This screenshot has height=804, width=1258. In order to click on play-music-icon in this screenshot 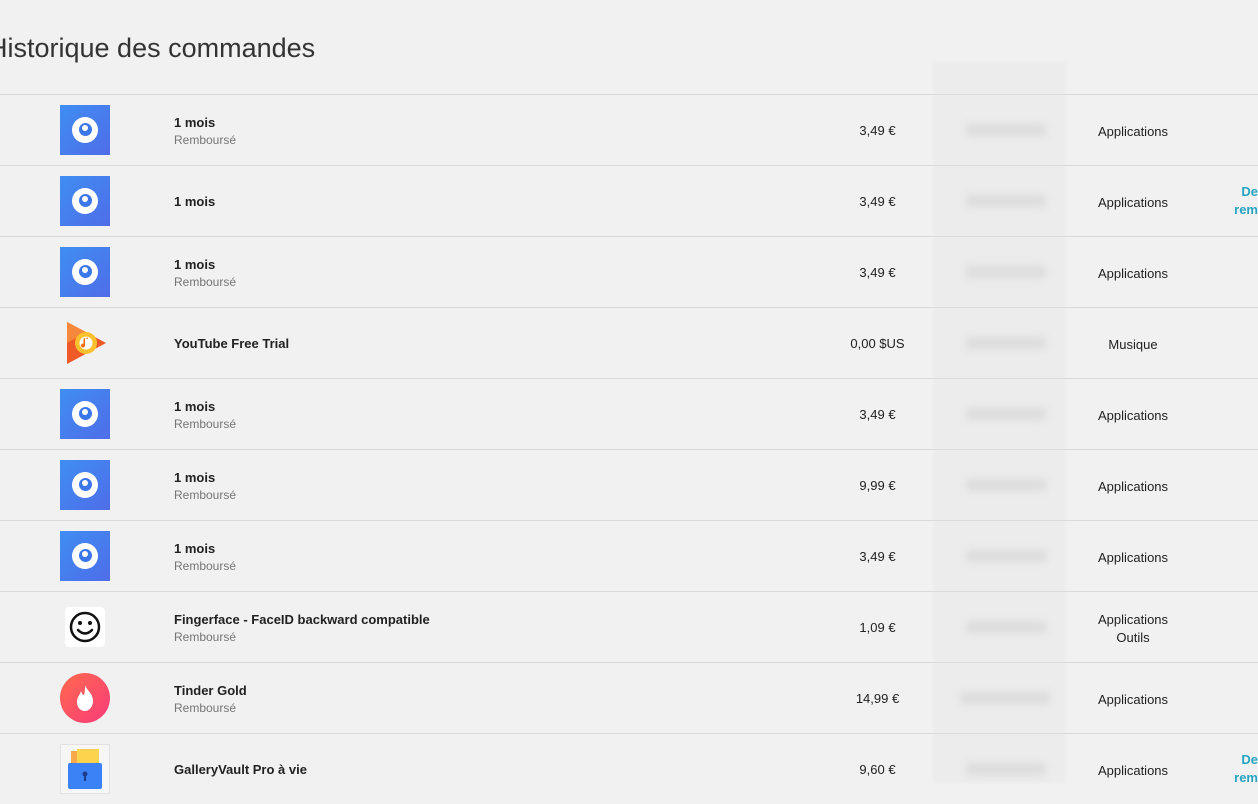, I will do `click(85, 343)`.